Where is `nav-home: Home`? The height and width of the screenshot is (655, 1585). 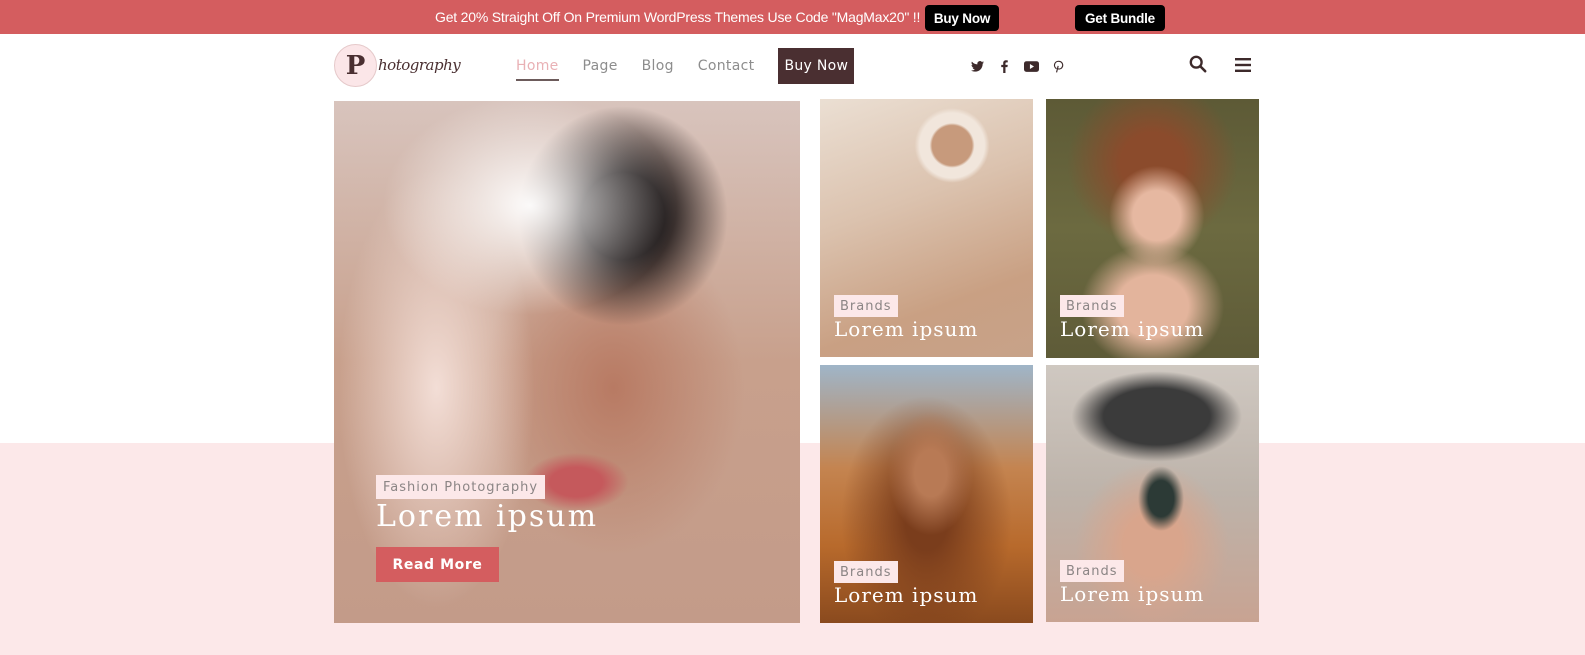 nav-home: Home is located at coordinates (537, 69).